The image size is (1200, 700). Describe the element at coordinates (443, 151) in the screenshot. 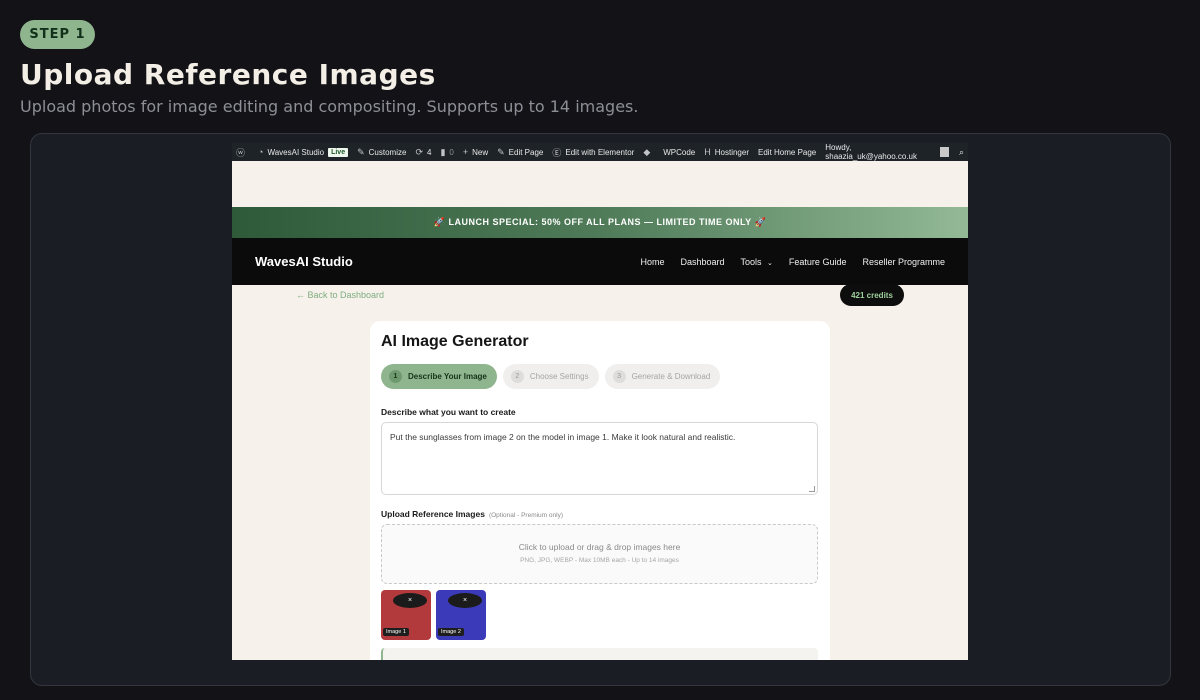

I see `comment-icon: ▮` at that location.